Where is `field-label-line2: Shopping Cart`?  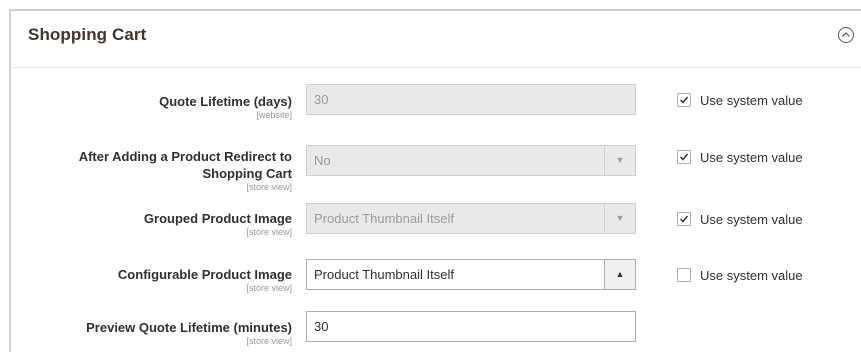 field-label-line2: Shopping Cart is located at coordinates (247, 173).